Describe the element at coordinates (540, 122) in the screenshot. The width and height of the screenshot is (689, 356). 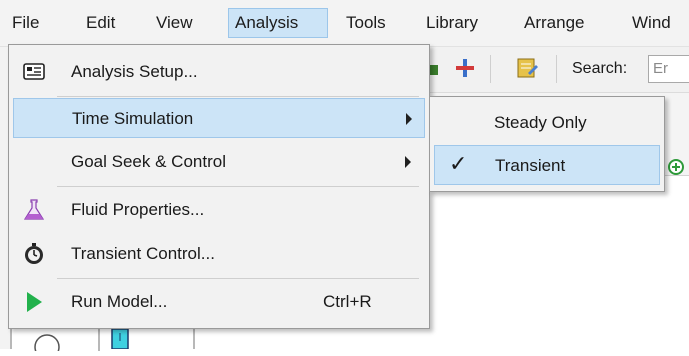
I see `submenu-item-label: Steady Only` at that location.